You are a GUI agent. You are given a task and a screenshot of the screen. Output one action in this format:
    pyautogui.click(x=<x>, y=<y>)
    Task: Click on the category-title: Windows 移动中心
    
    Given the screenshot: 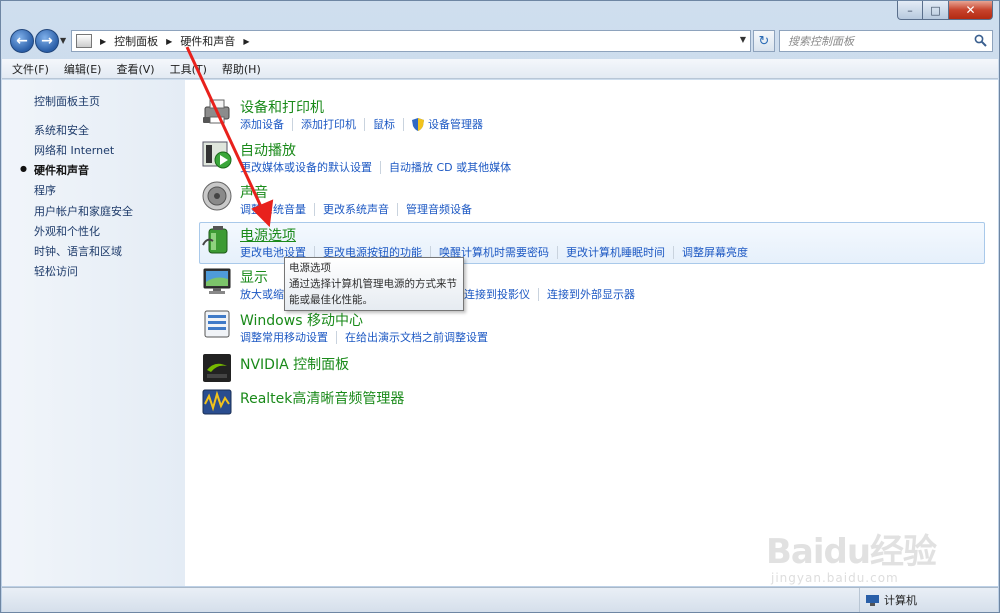 What is the action you would take?
    pyautogui.click(x=301, y=320)
    